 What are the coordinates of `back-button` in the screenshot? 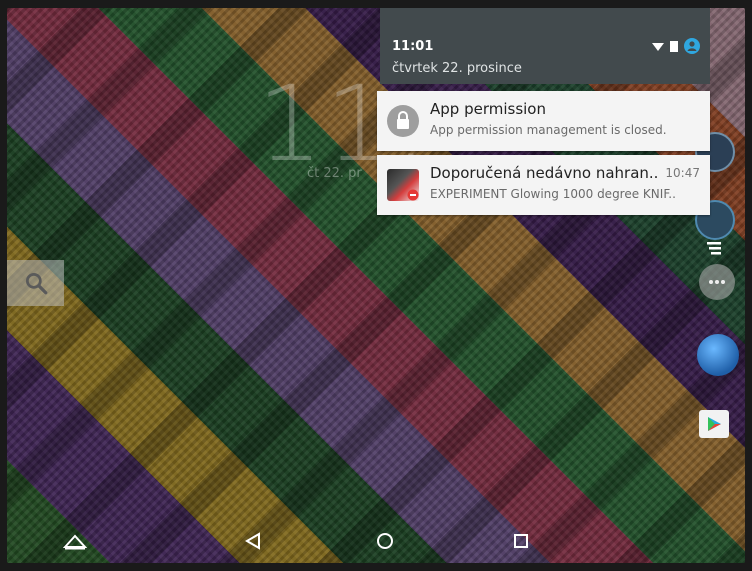 It's located at (253, 541).